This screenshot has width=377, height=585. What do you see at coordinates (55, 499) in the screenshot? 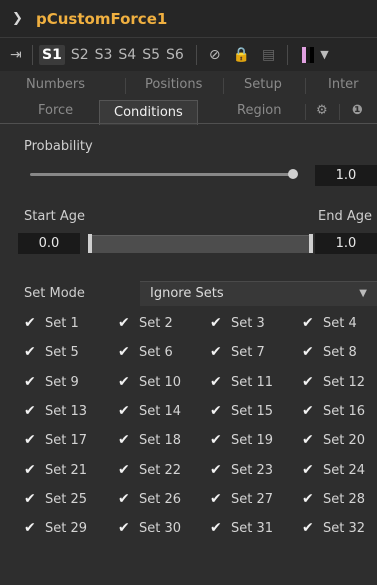
I see `set-checkbox: ✔ Set 25` at bounding box center [55, 499].